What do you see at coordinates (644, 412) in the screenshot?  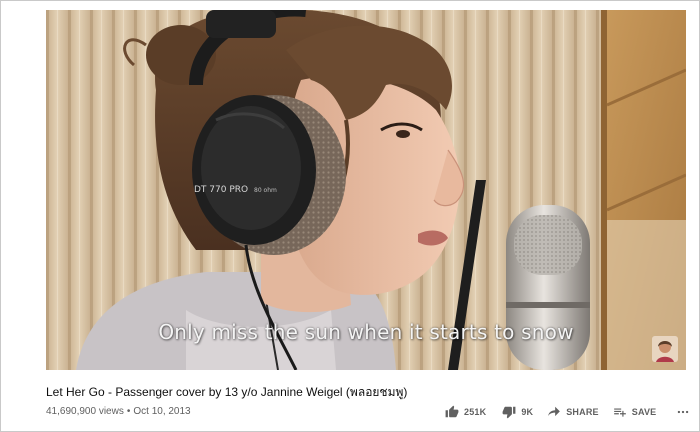 I see `save-label: SAVE` at bounding box center [644, 412].